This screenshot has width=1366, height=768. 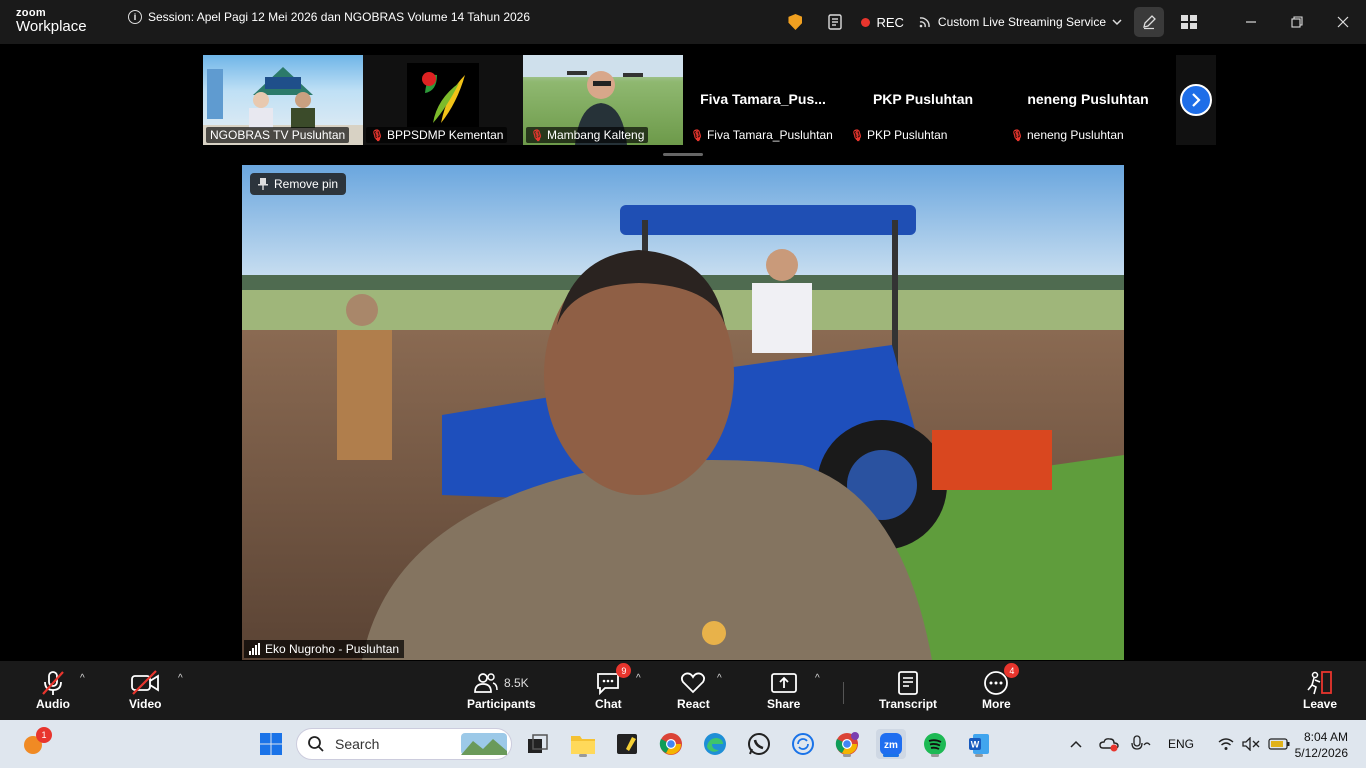 I want to click on bppsdmp-logo, so click(x=443, y=95).